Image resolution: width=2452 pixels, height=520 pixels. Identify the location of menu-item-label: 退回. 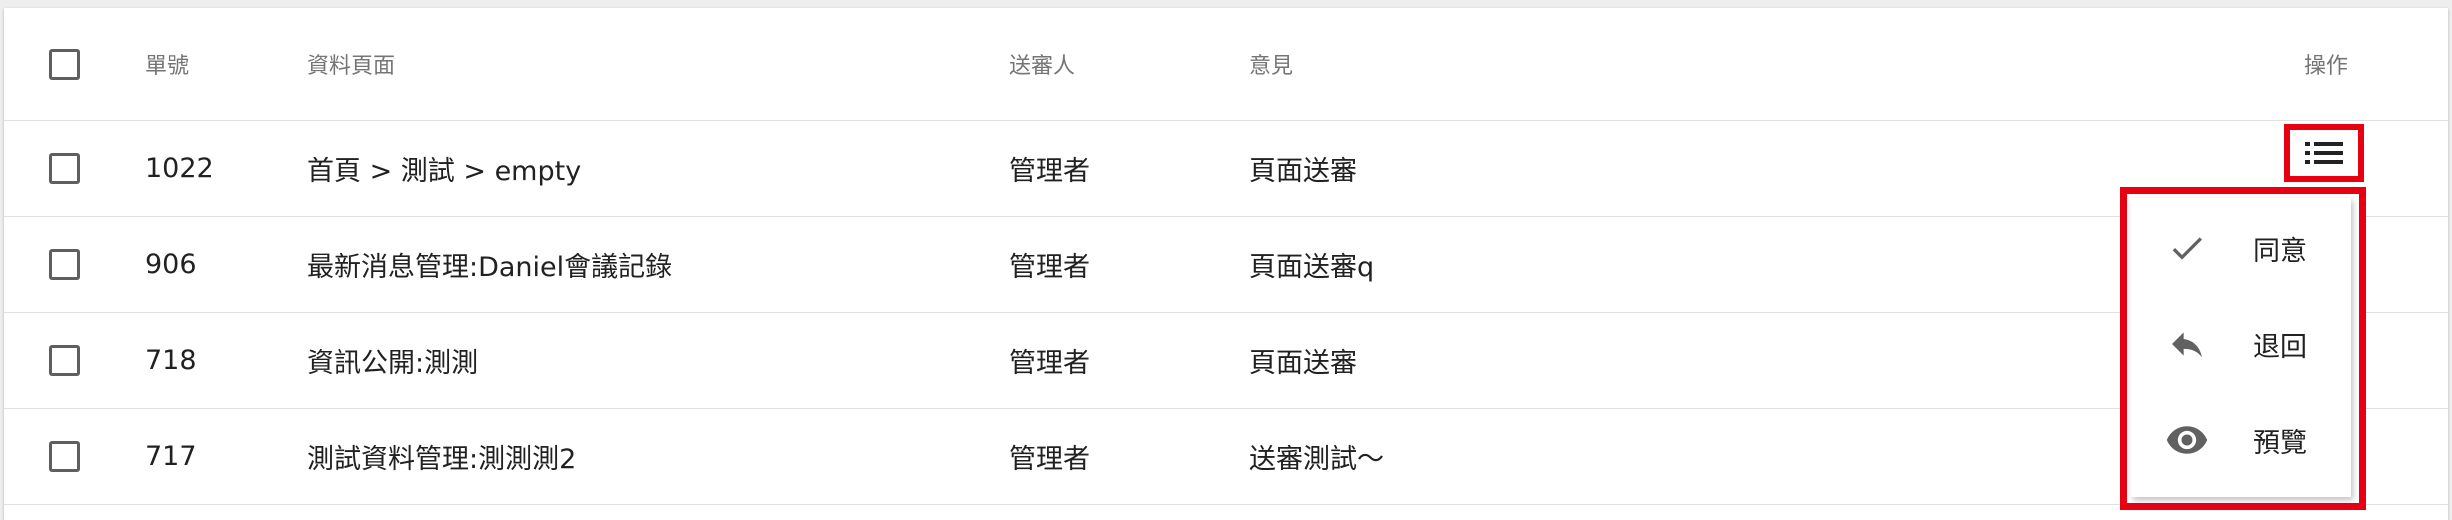
(2280, 347).